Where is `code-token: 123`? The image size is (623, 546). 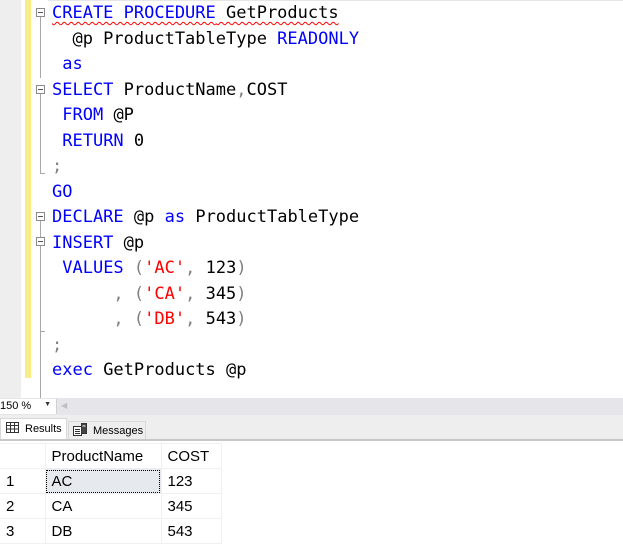
code-token: 123 is located at coordinates (216, 268).